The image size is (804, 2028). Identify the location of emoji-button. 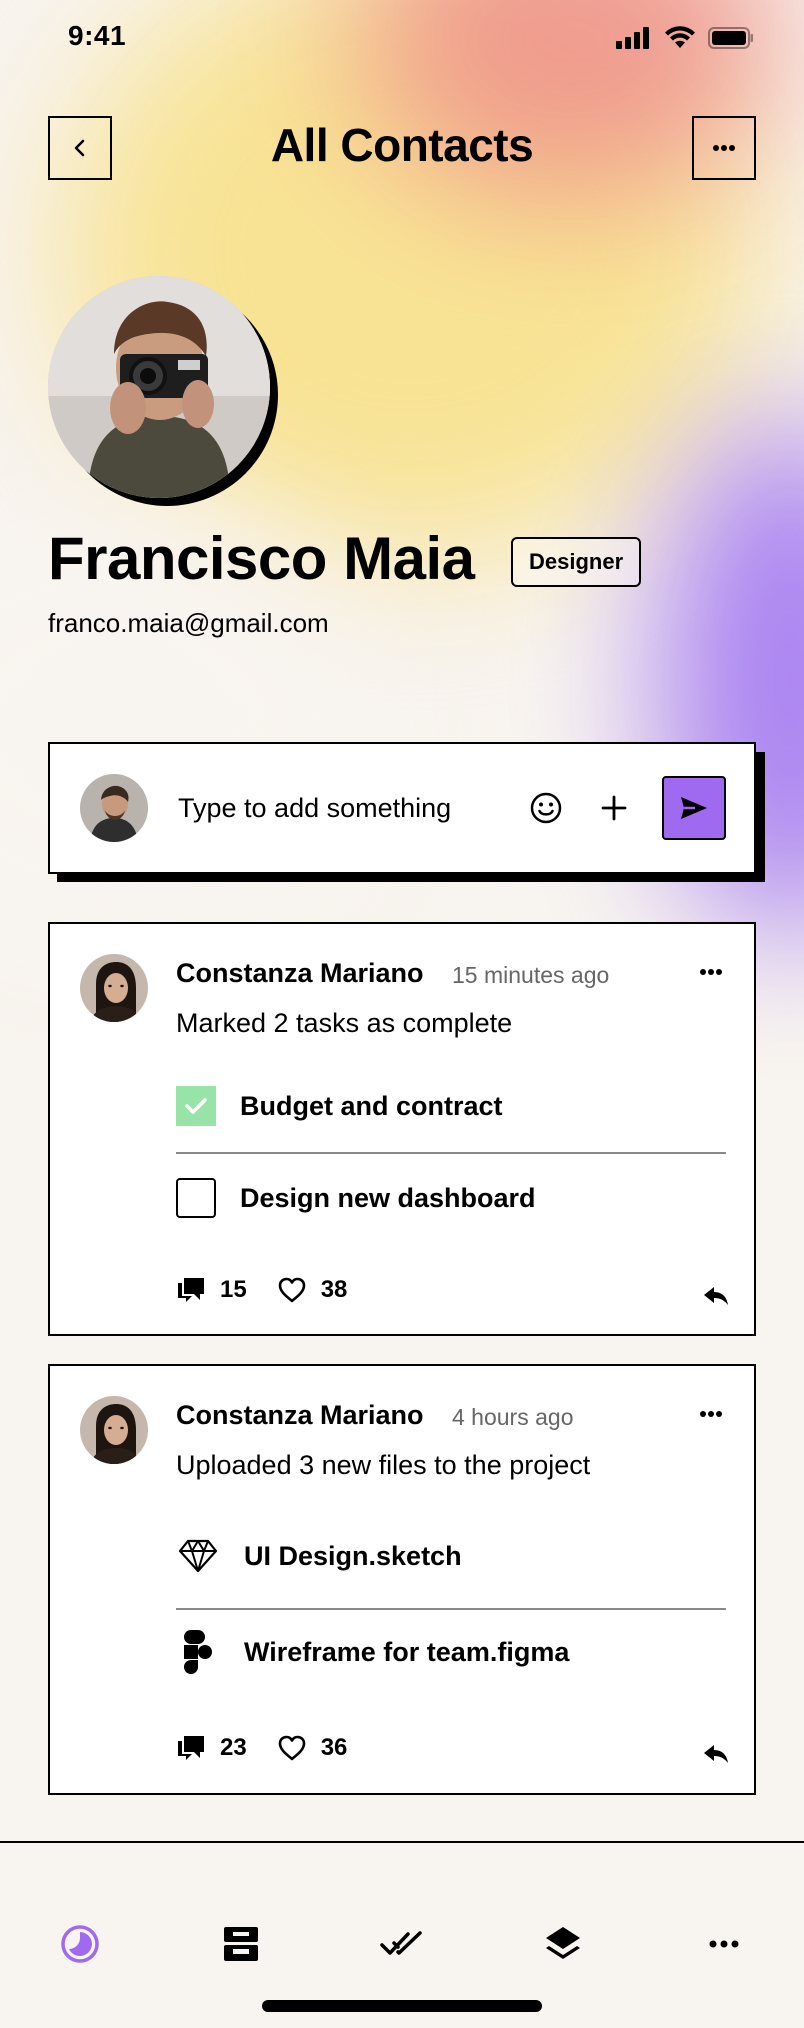
(546, 808).